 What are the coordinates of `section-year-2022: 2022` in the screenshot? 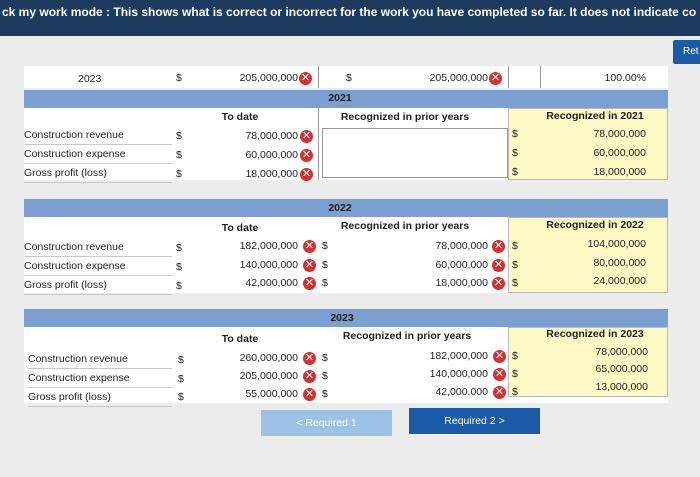 It's located at (340, 208).